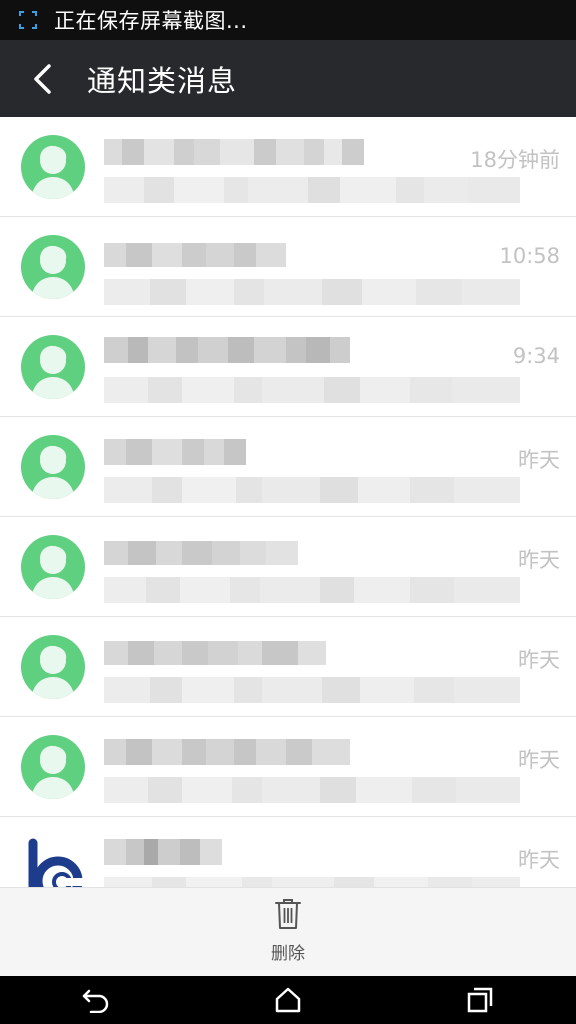 This screenshot has width=576, height=1024. Describe the element at coordinates (162, 80) in the screenshot. I see `page-title: 通知类消息` at that location.